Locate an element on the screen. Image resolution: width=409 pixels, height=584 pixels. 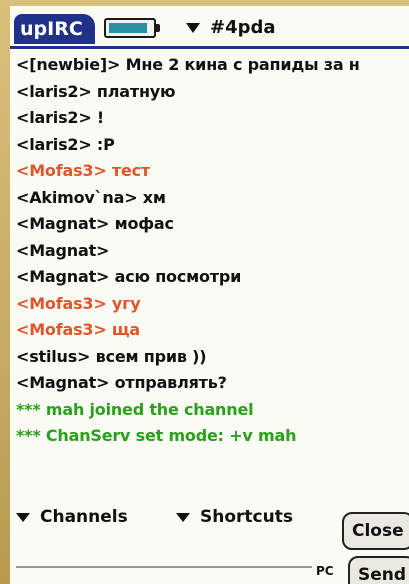
chat-message: <Mofas3> ща is located at coordinates (78, 329).